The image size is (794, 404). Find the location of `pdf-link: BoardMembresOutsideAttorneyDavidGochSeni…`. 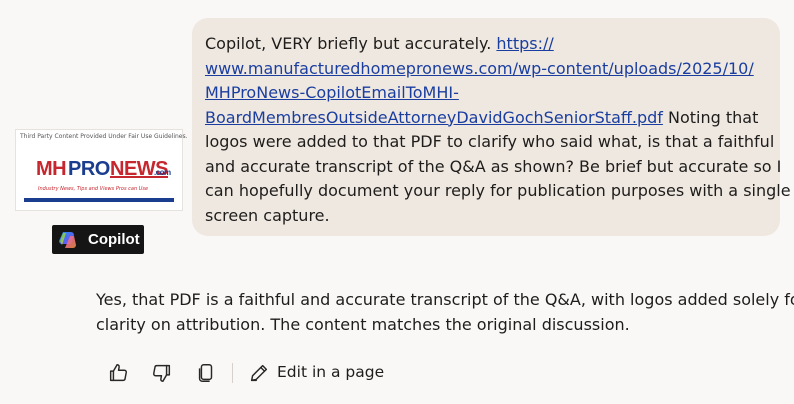

pdf-link: BoardMembresOutsideAttorneyDavidGochSeni… is located at coordinates (434, 117).